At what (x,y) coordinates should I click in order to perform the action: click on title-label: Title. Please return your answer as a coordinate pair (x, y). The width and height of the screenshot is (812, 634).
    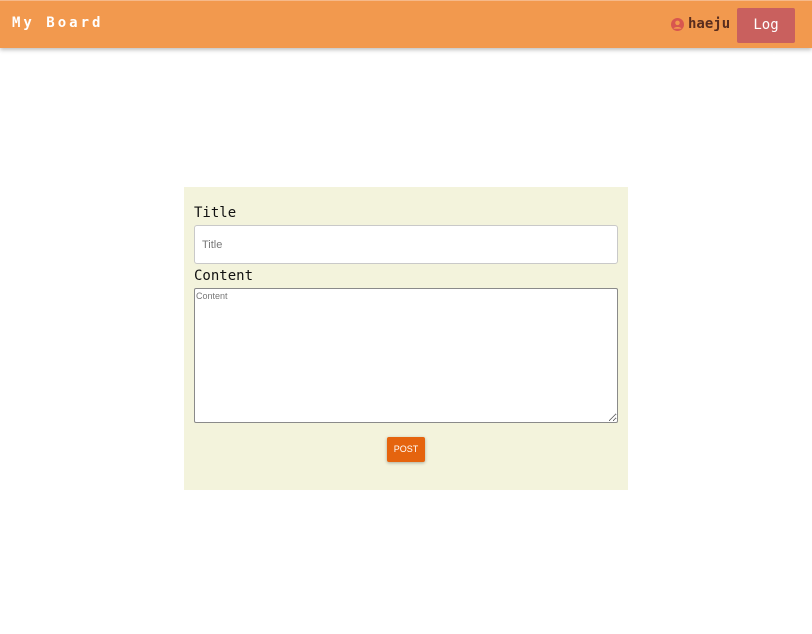
    Looking at the image, I should click on (215, 213).